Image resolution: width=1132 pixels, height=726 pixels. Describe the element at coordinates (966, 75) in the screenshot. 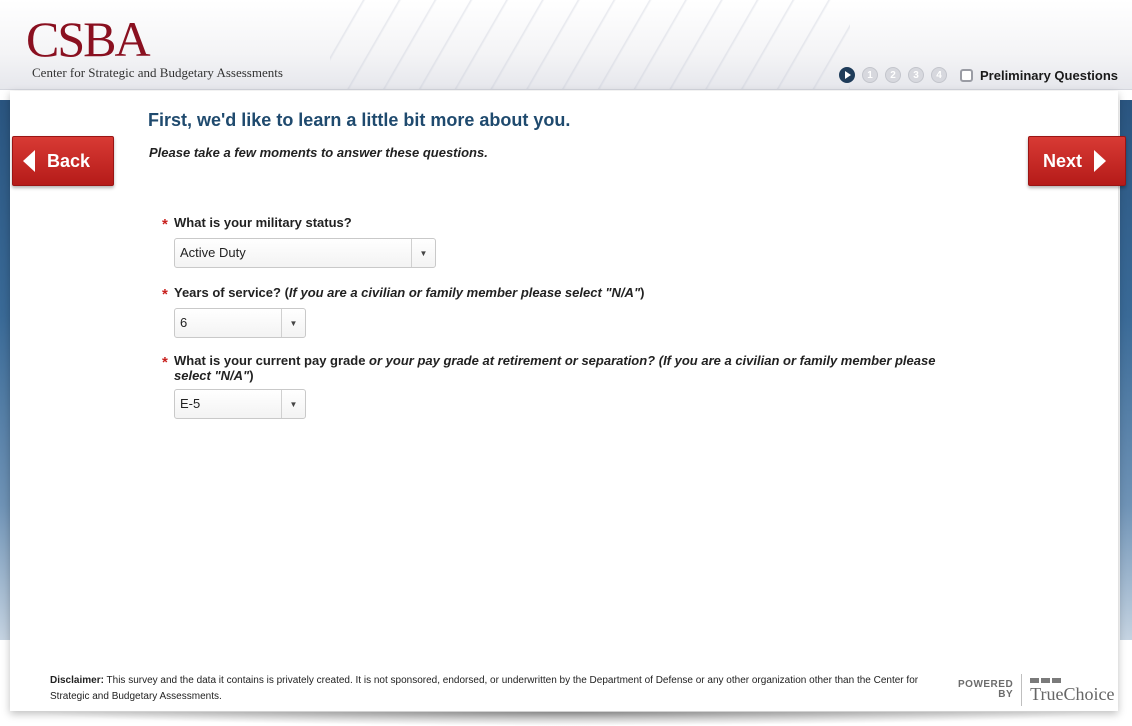

I see `checkbox-icon` at that location.